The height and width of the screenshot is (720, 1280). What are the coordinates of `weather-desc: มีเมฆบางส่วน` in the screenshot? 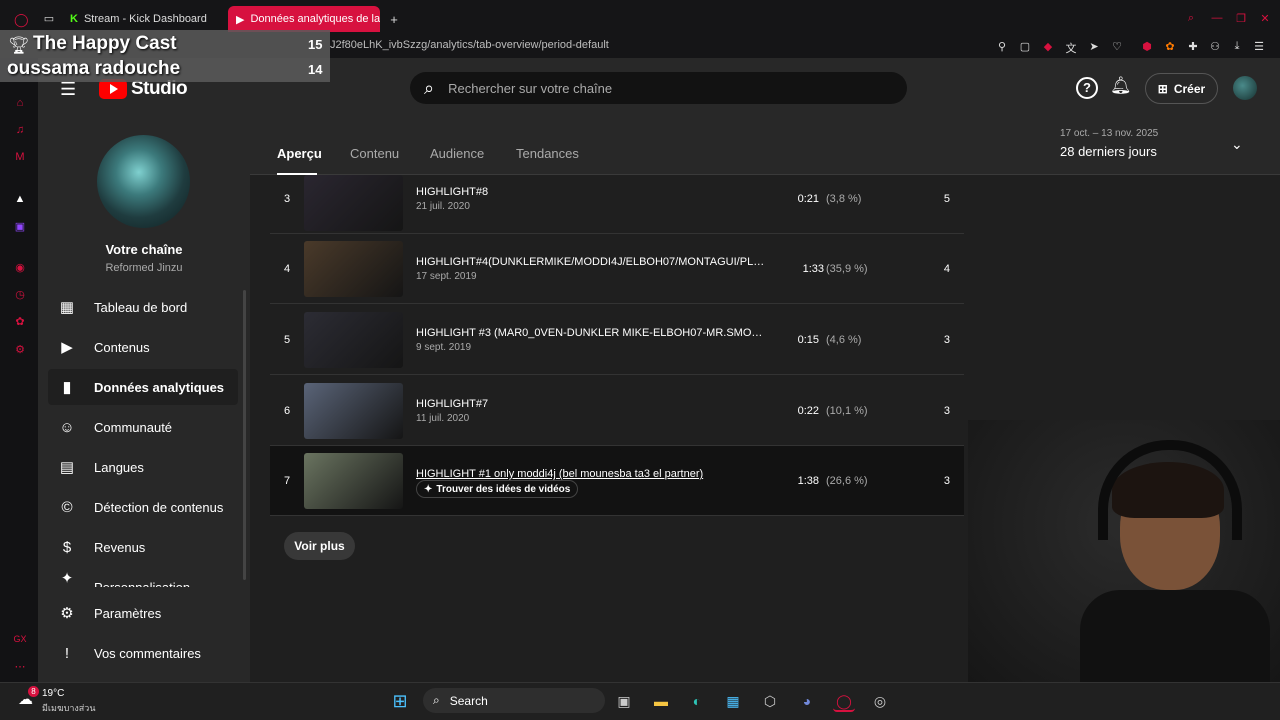 It's located at (69, 708).